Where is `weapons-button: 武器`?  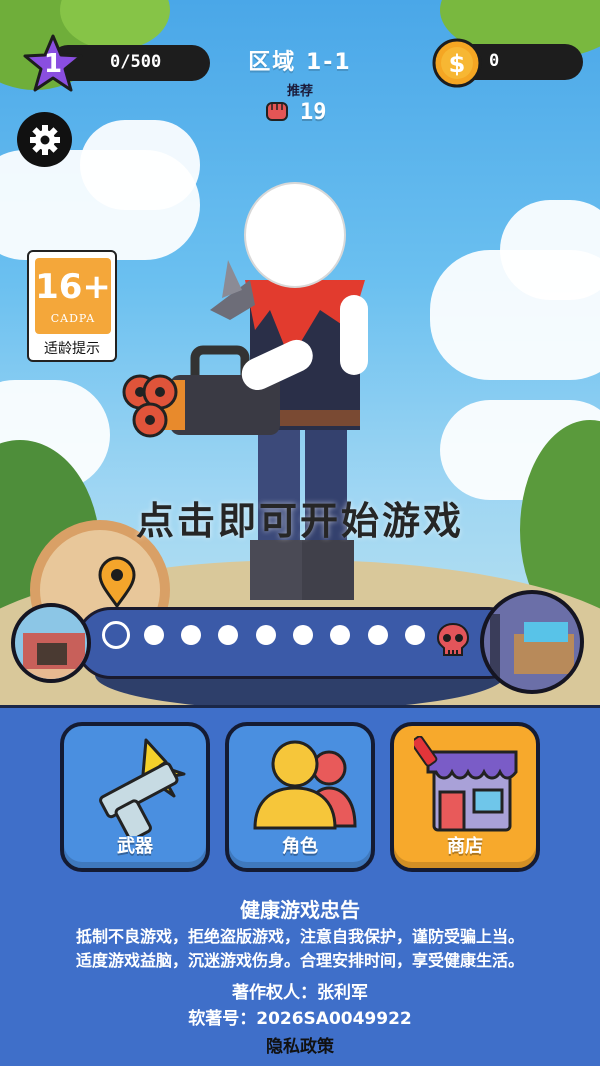 weapons-button: 武器 is located at coordinates (135, 797).